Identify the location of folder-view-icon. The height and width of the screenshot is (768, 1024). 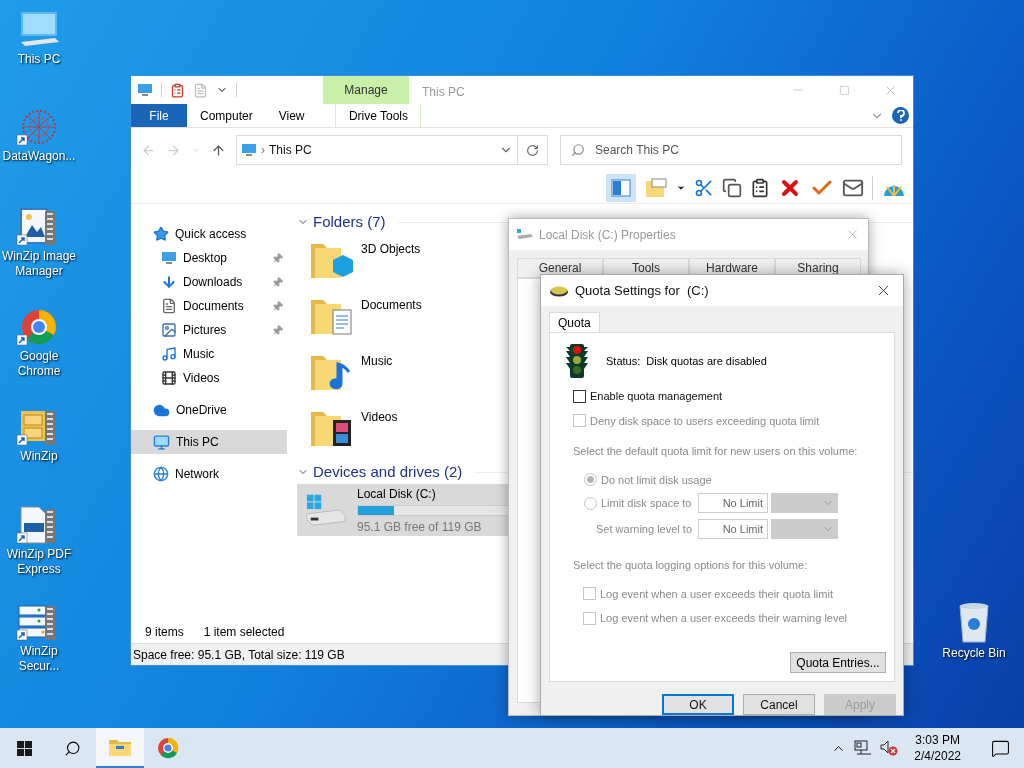
(656, 187).